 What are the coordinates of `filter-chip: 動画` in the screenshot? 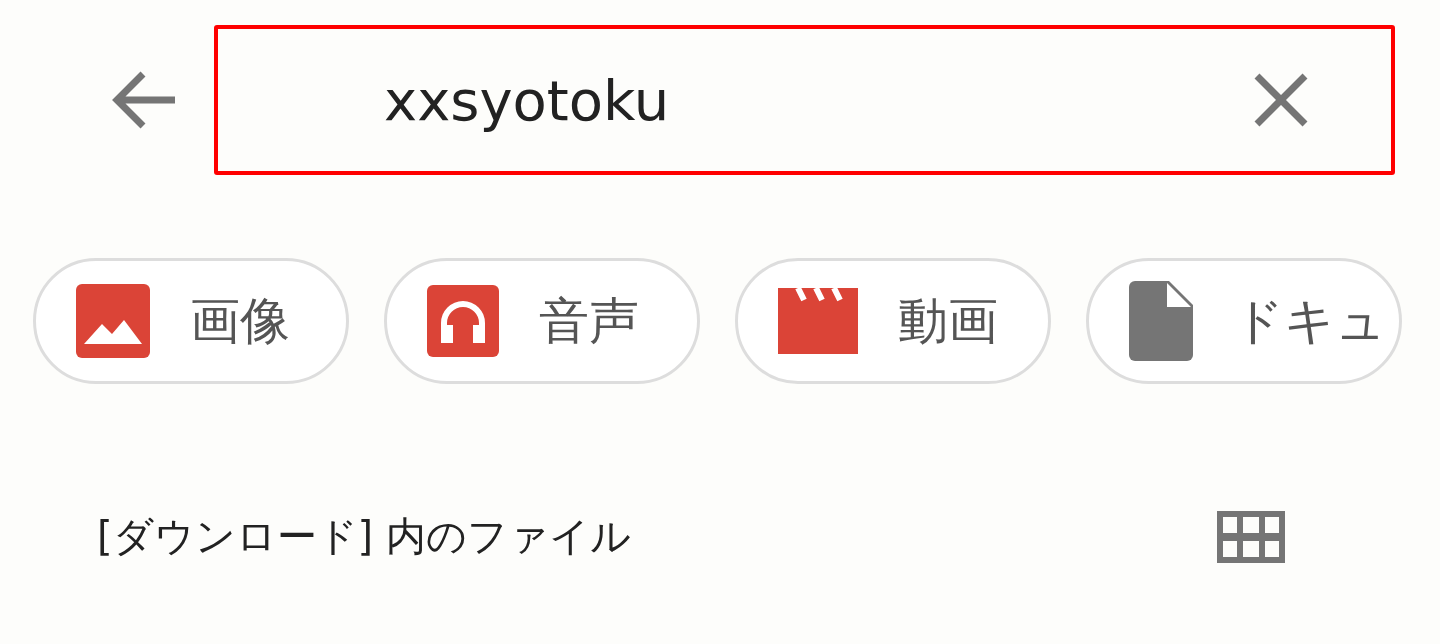 It's located at (893, 321).